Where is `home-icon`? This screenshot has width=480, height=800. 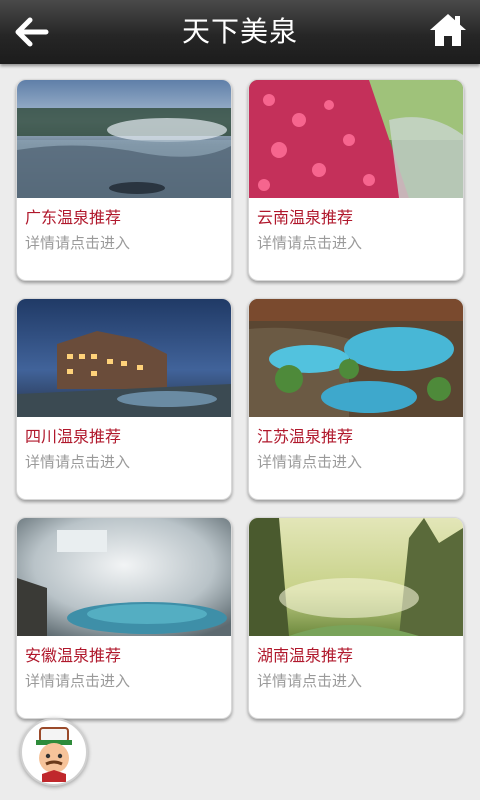 home-icon is located at coordinates (448, 30).